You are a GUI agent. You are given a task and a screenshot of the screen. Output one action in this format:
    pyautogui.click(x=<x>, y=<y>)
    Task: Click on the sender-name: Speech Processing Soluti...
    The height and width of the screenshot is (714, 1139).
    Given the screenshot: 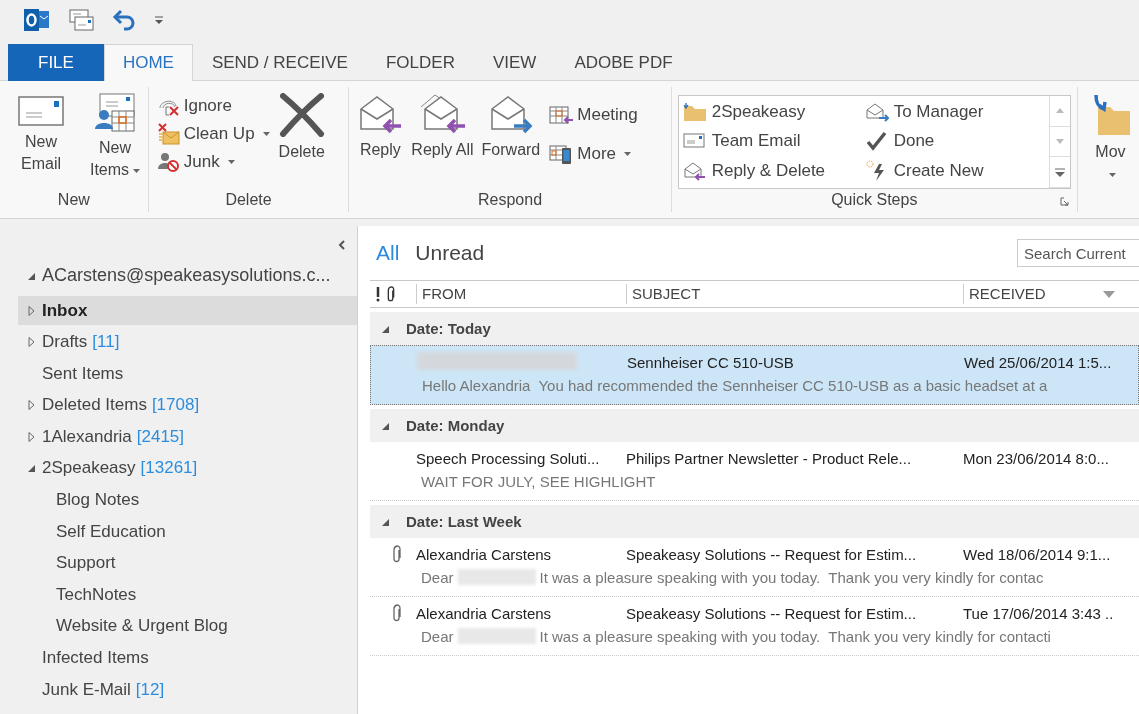 What is the action you would take?
    pyautogui.click(x=508, y=458)
    